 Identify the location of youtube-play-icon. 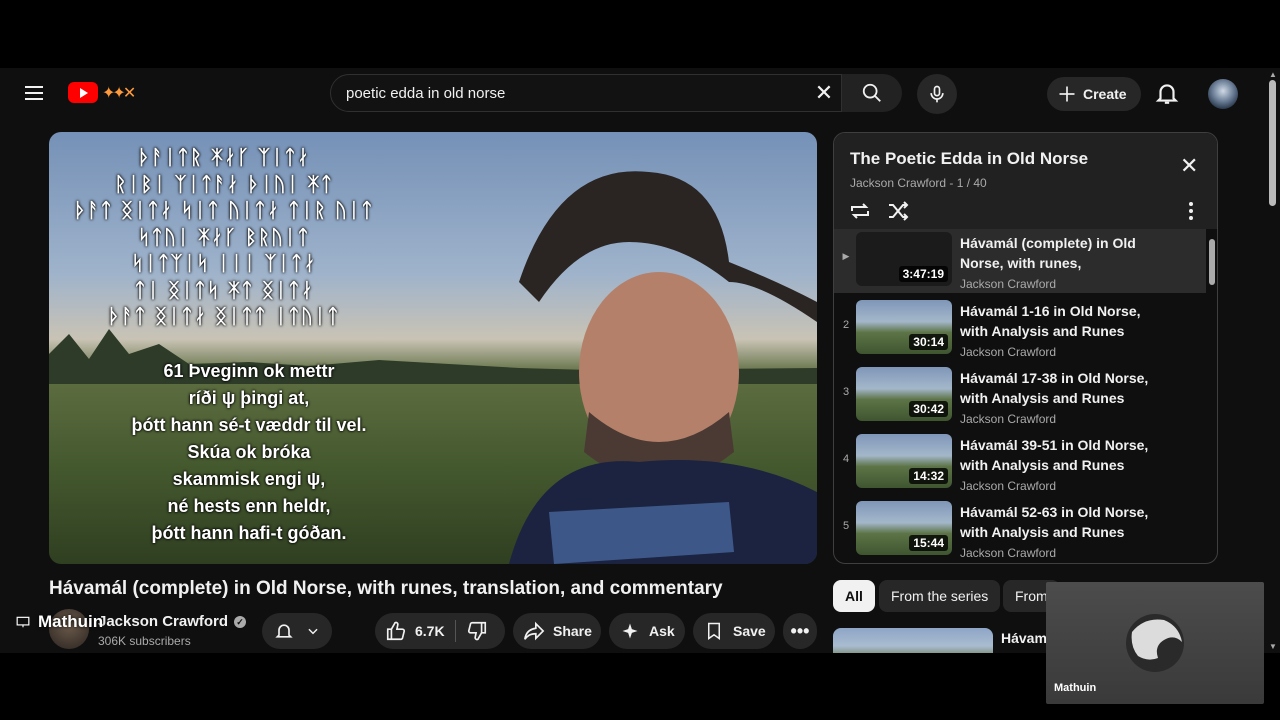
(83, 92).